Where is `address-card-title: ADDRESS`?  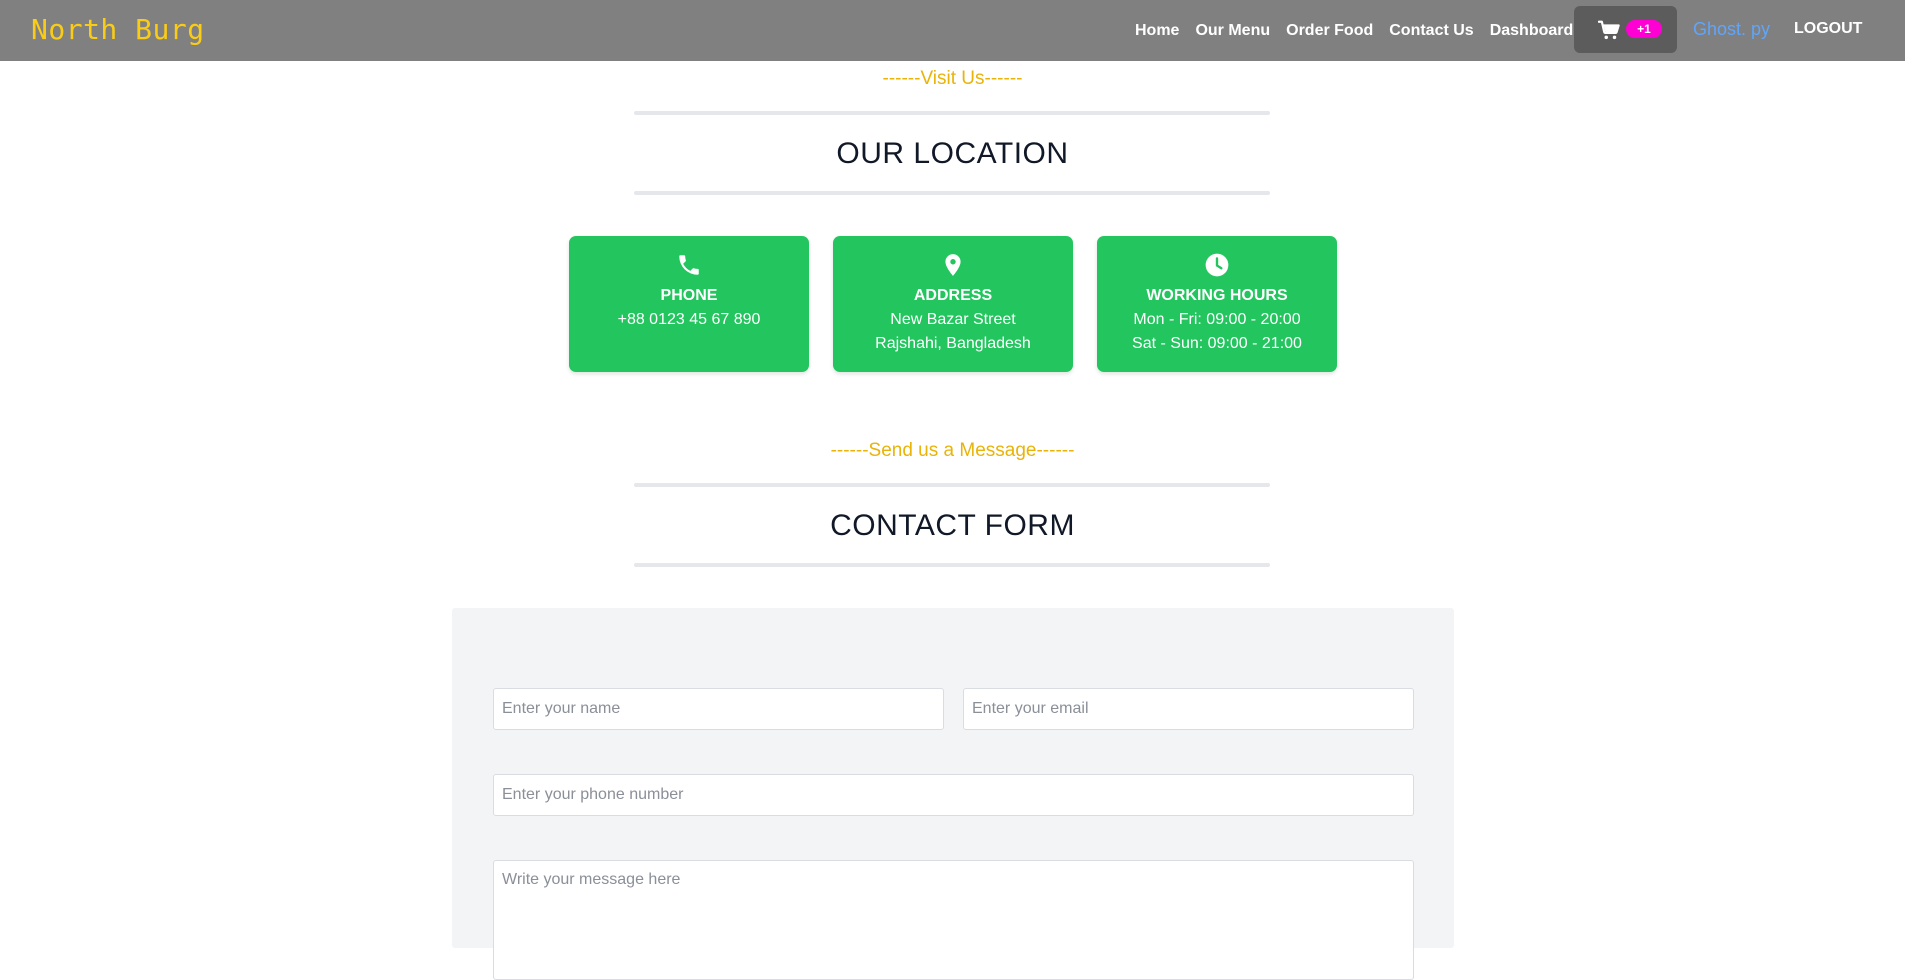 address-card-title: ADDRESS is located at coordinates (953, 295).